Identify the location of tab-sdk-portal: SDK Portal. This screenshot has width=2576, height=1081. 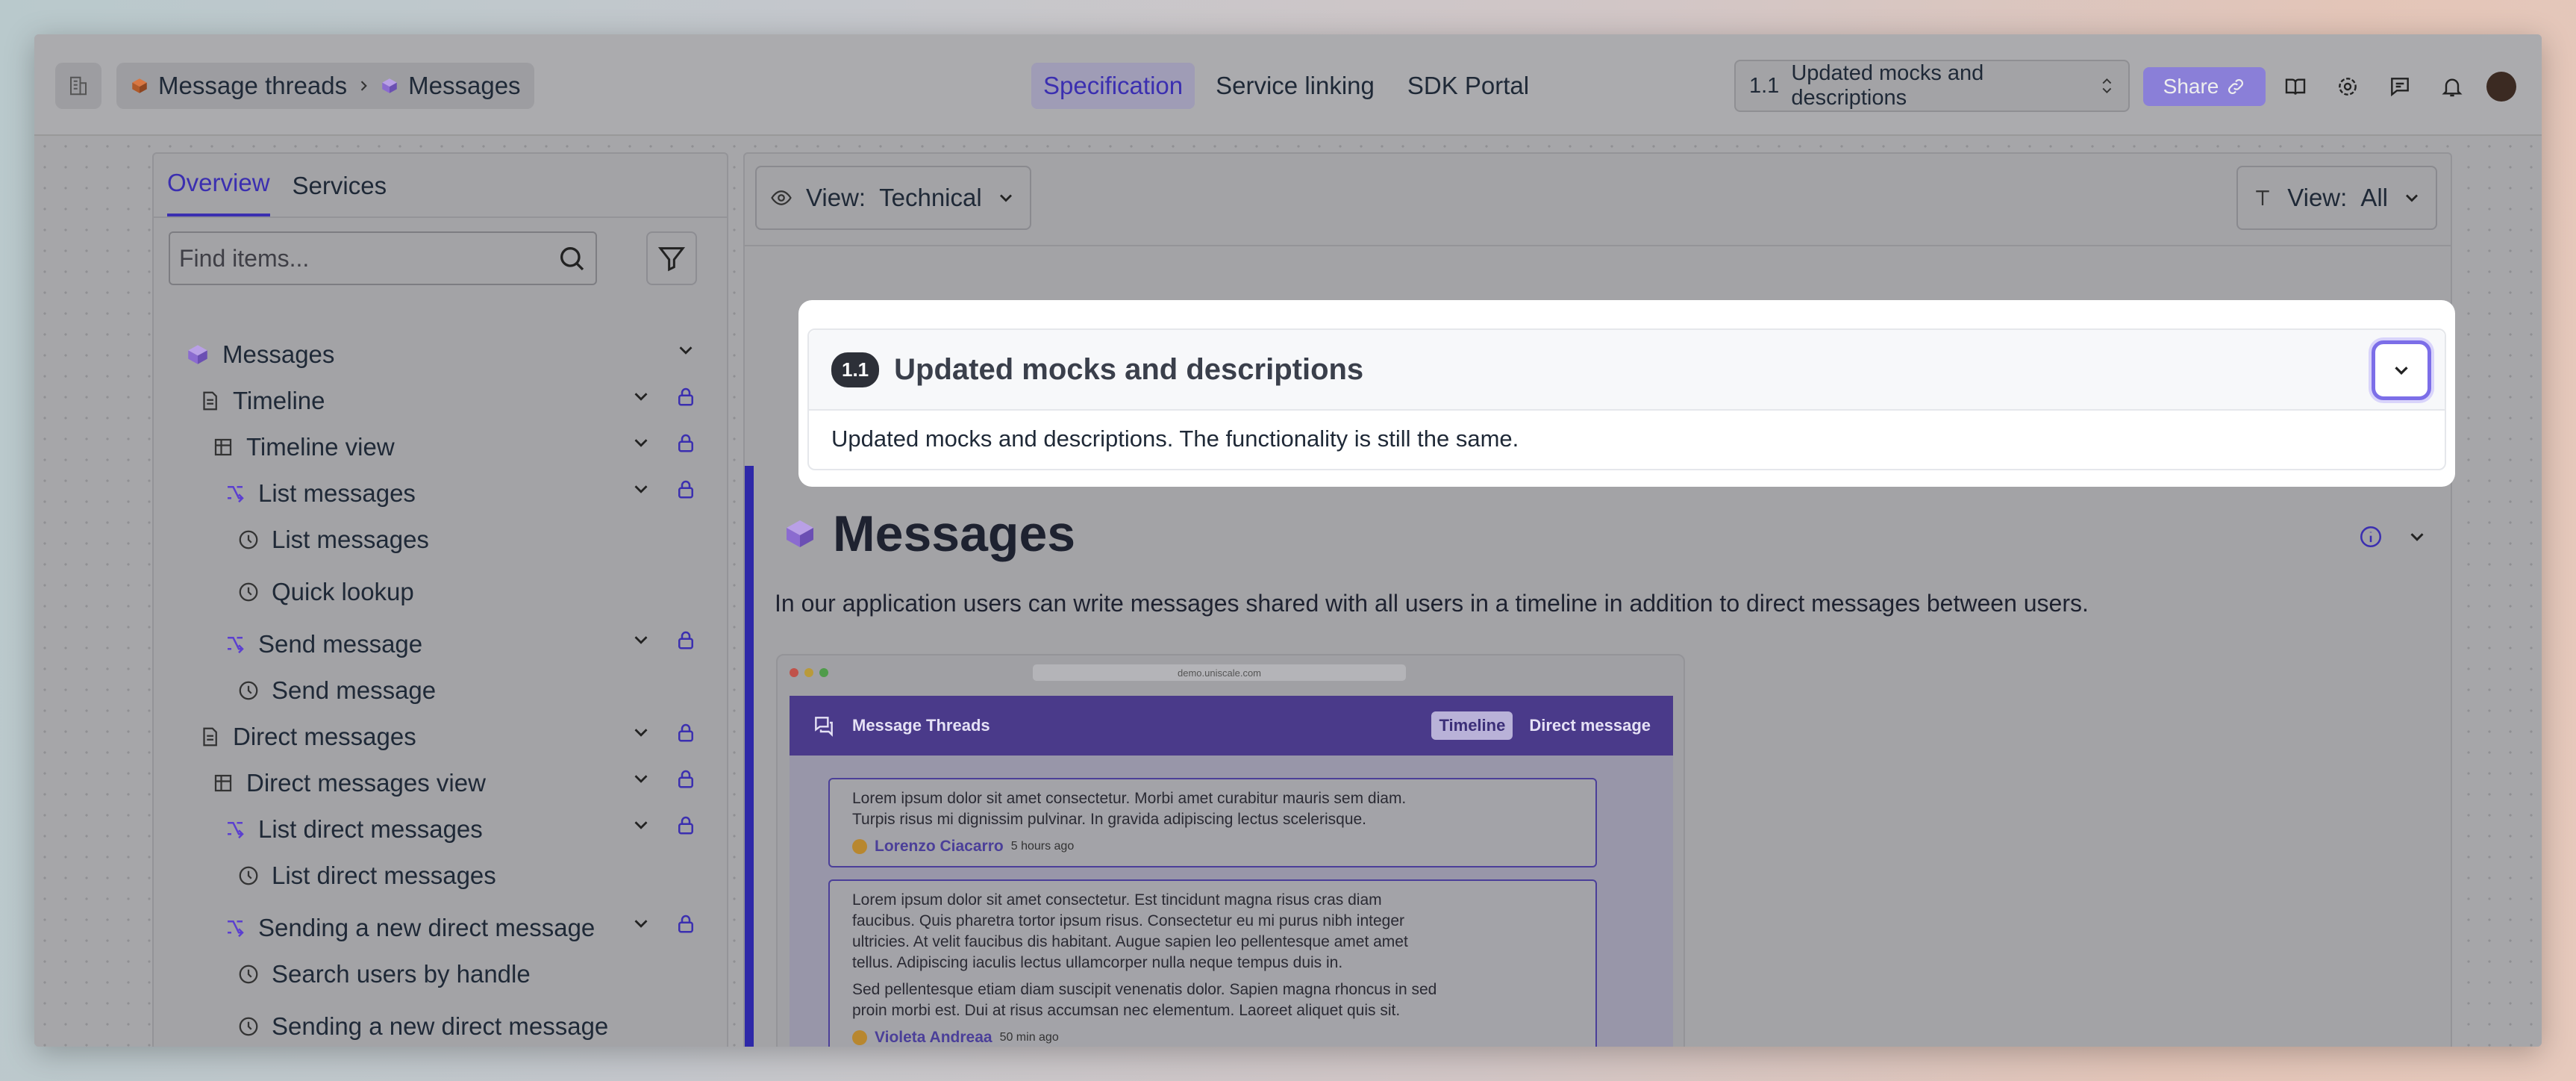
(1468, 86).